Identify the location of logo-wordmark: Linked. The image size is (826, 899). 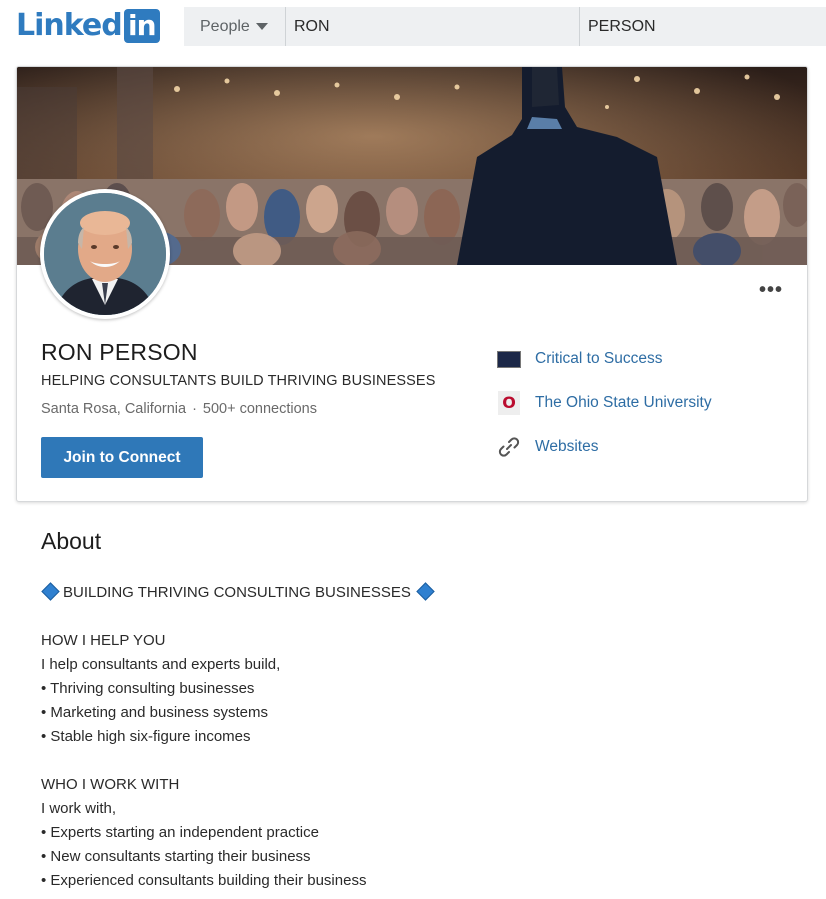
(69, 25).